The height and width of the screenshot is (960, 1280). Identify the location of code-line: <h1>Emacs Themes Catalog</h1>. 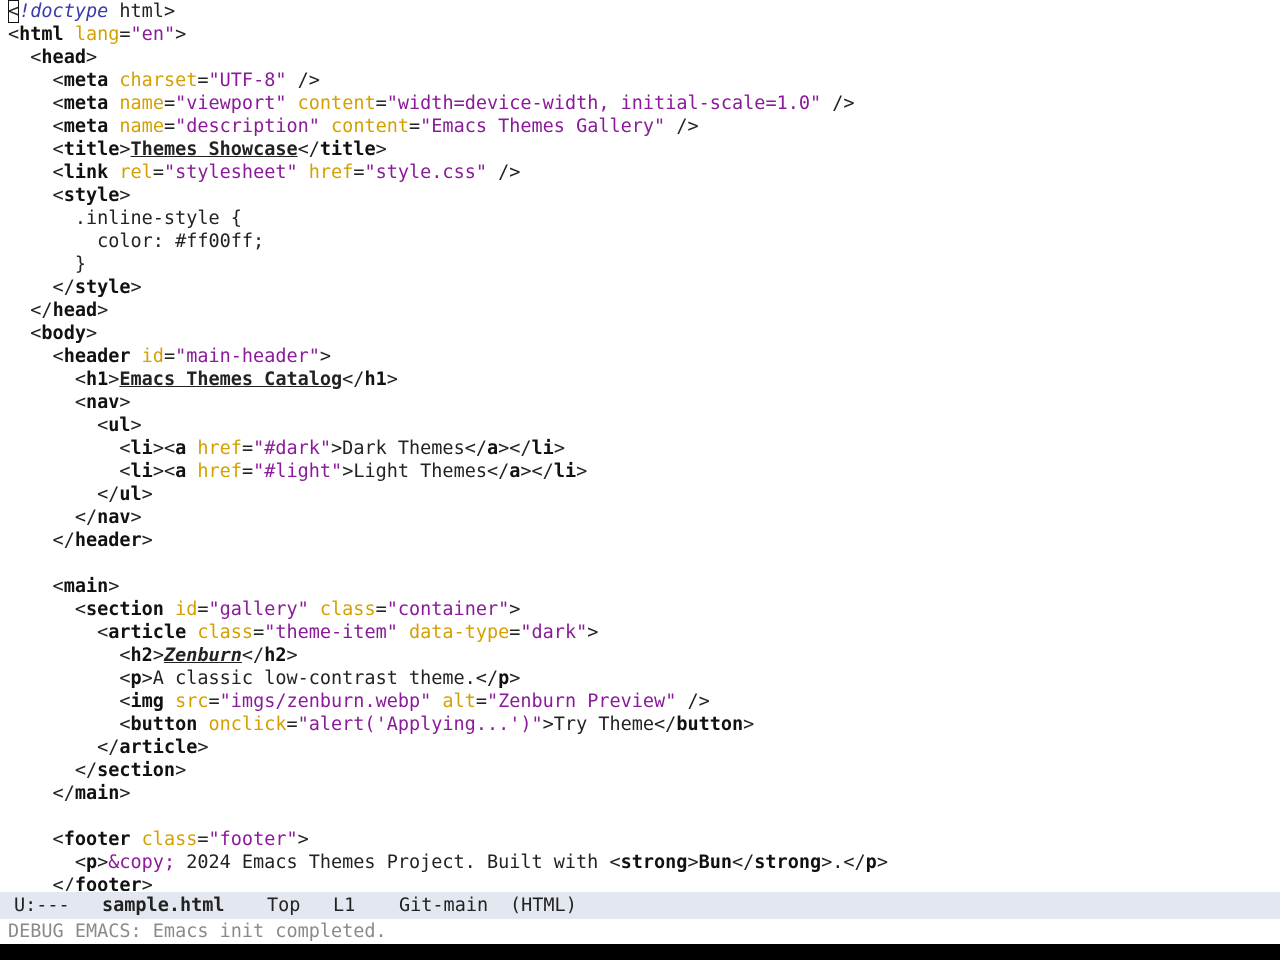
(203, 379).